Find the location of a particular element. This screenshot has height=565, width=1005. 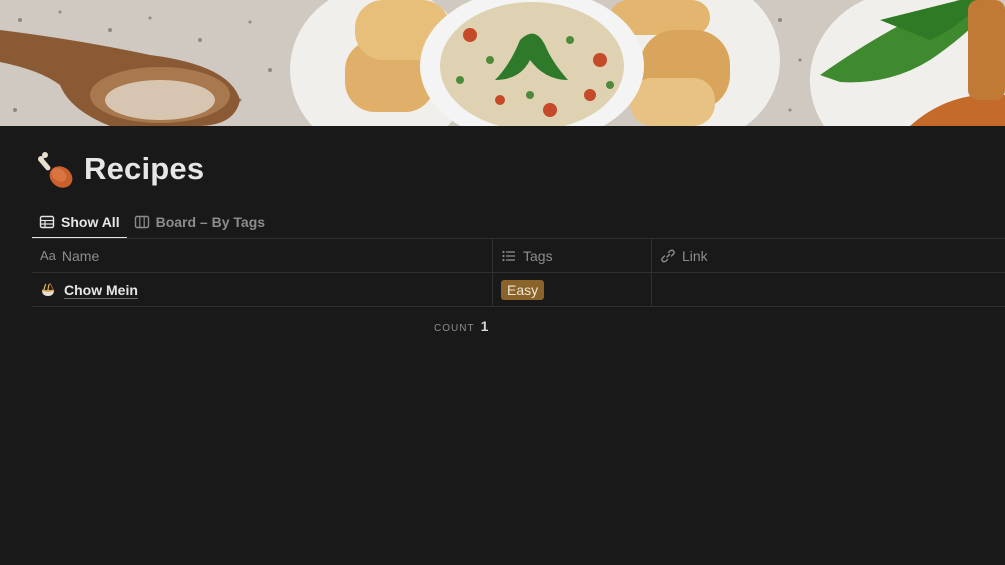

column-header-tags: Tags is located at coordinates (572, 255).